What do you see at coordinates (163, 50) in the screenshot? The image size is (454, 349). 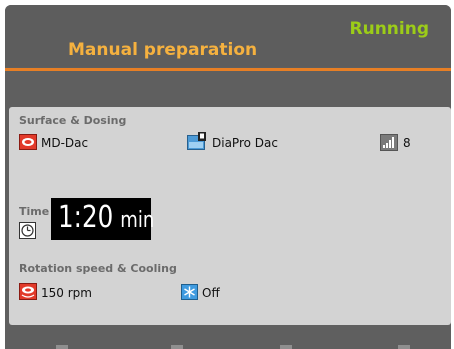 I see `page-title: Manual preparation` at bounding box center [163, 50].